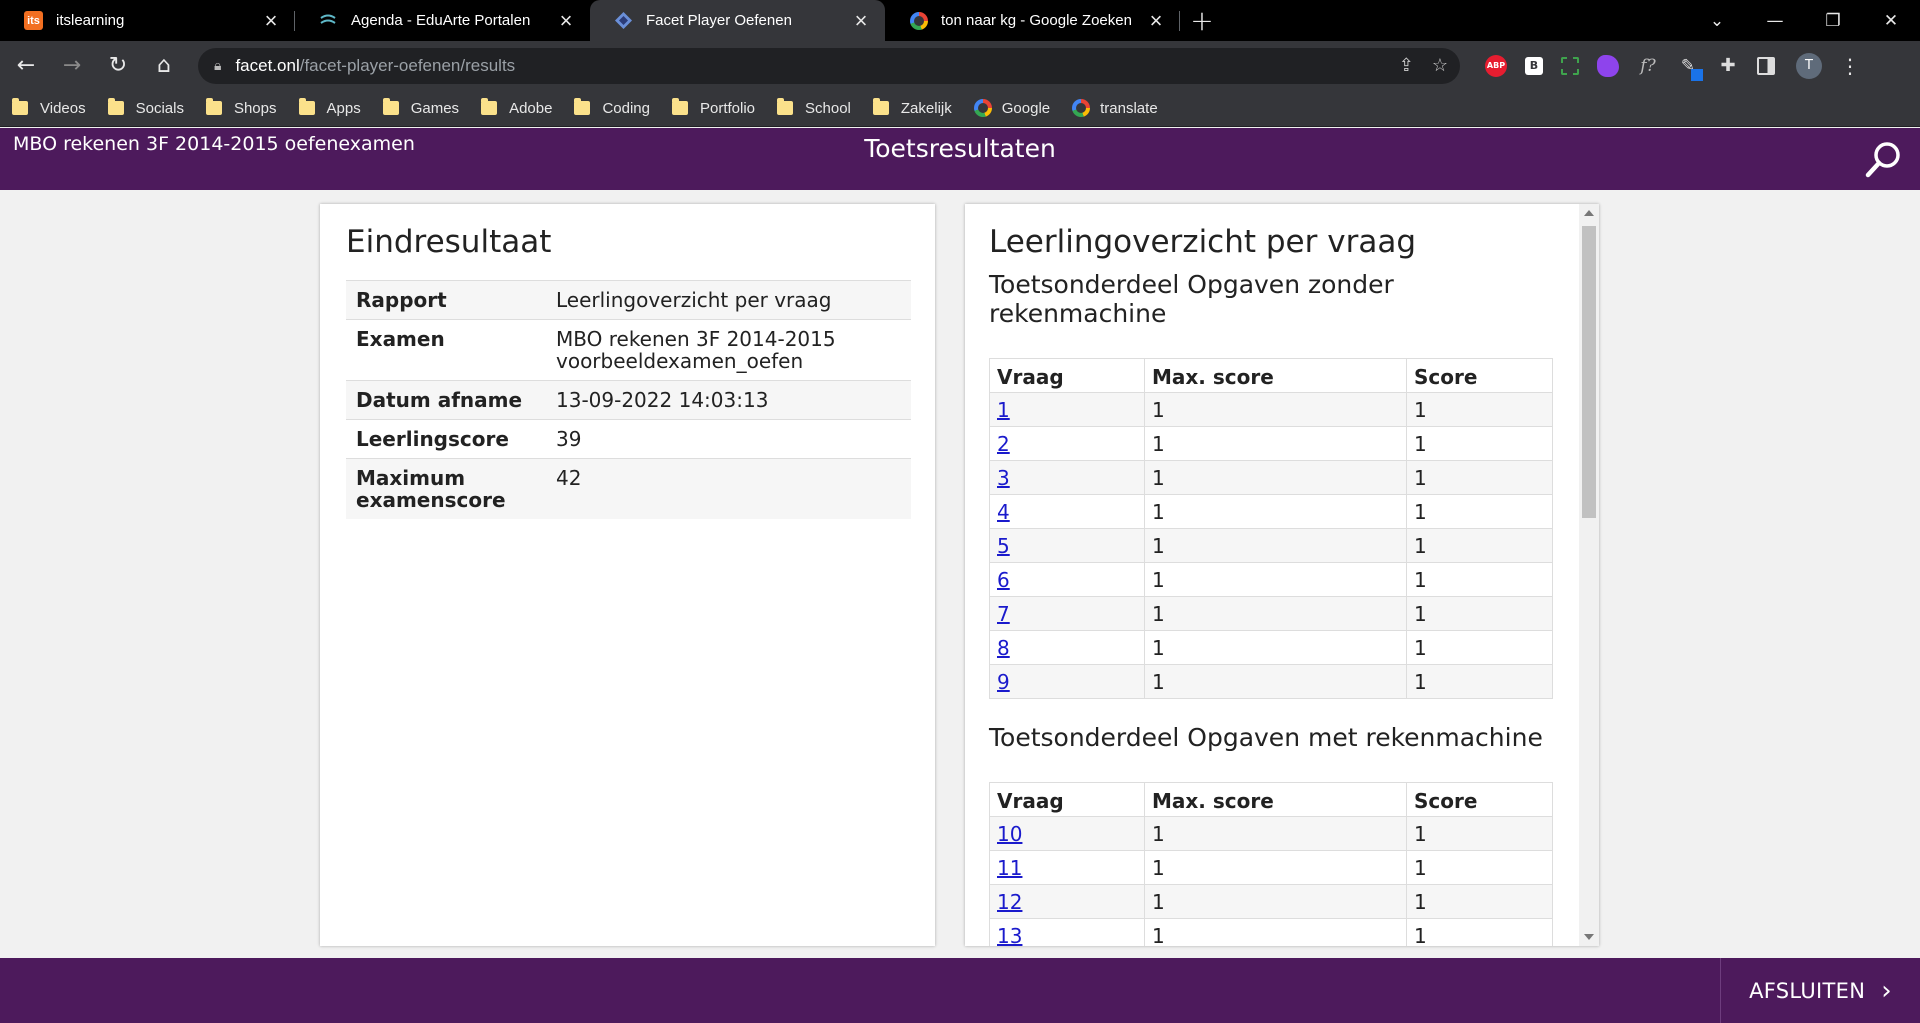 Image resolution: width=1920 pixels, height=1023 pixels. I want to click on question-link: 10, so click(1009, 834).